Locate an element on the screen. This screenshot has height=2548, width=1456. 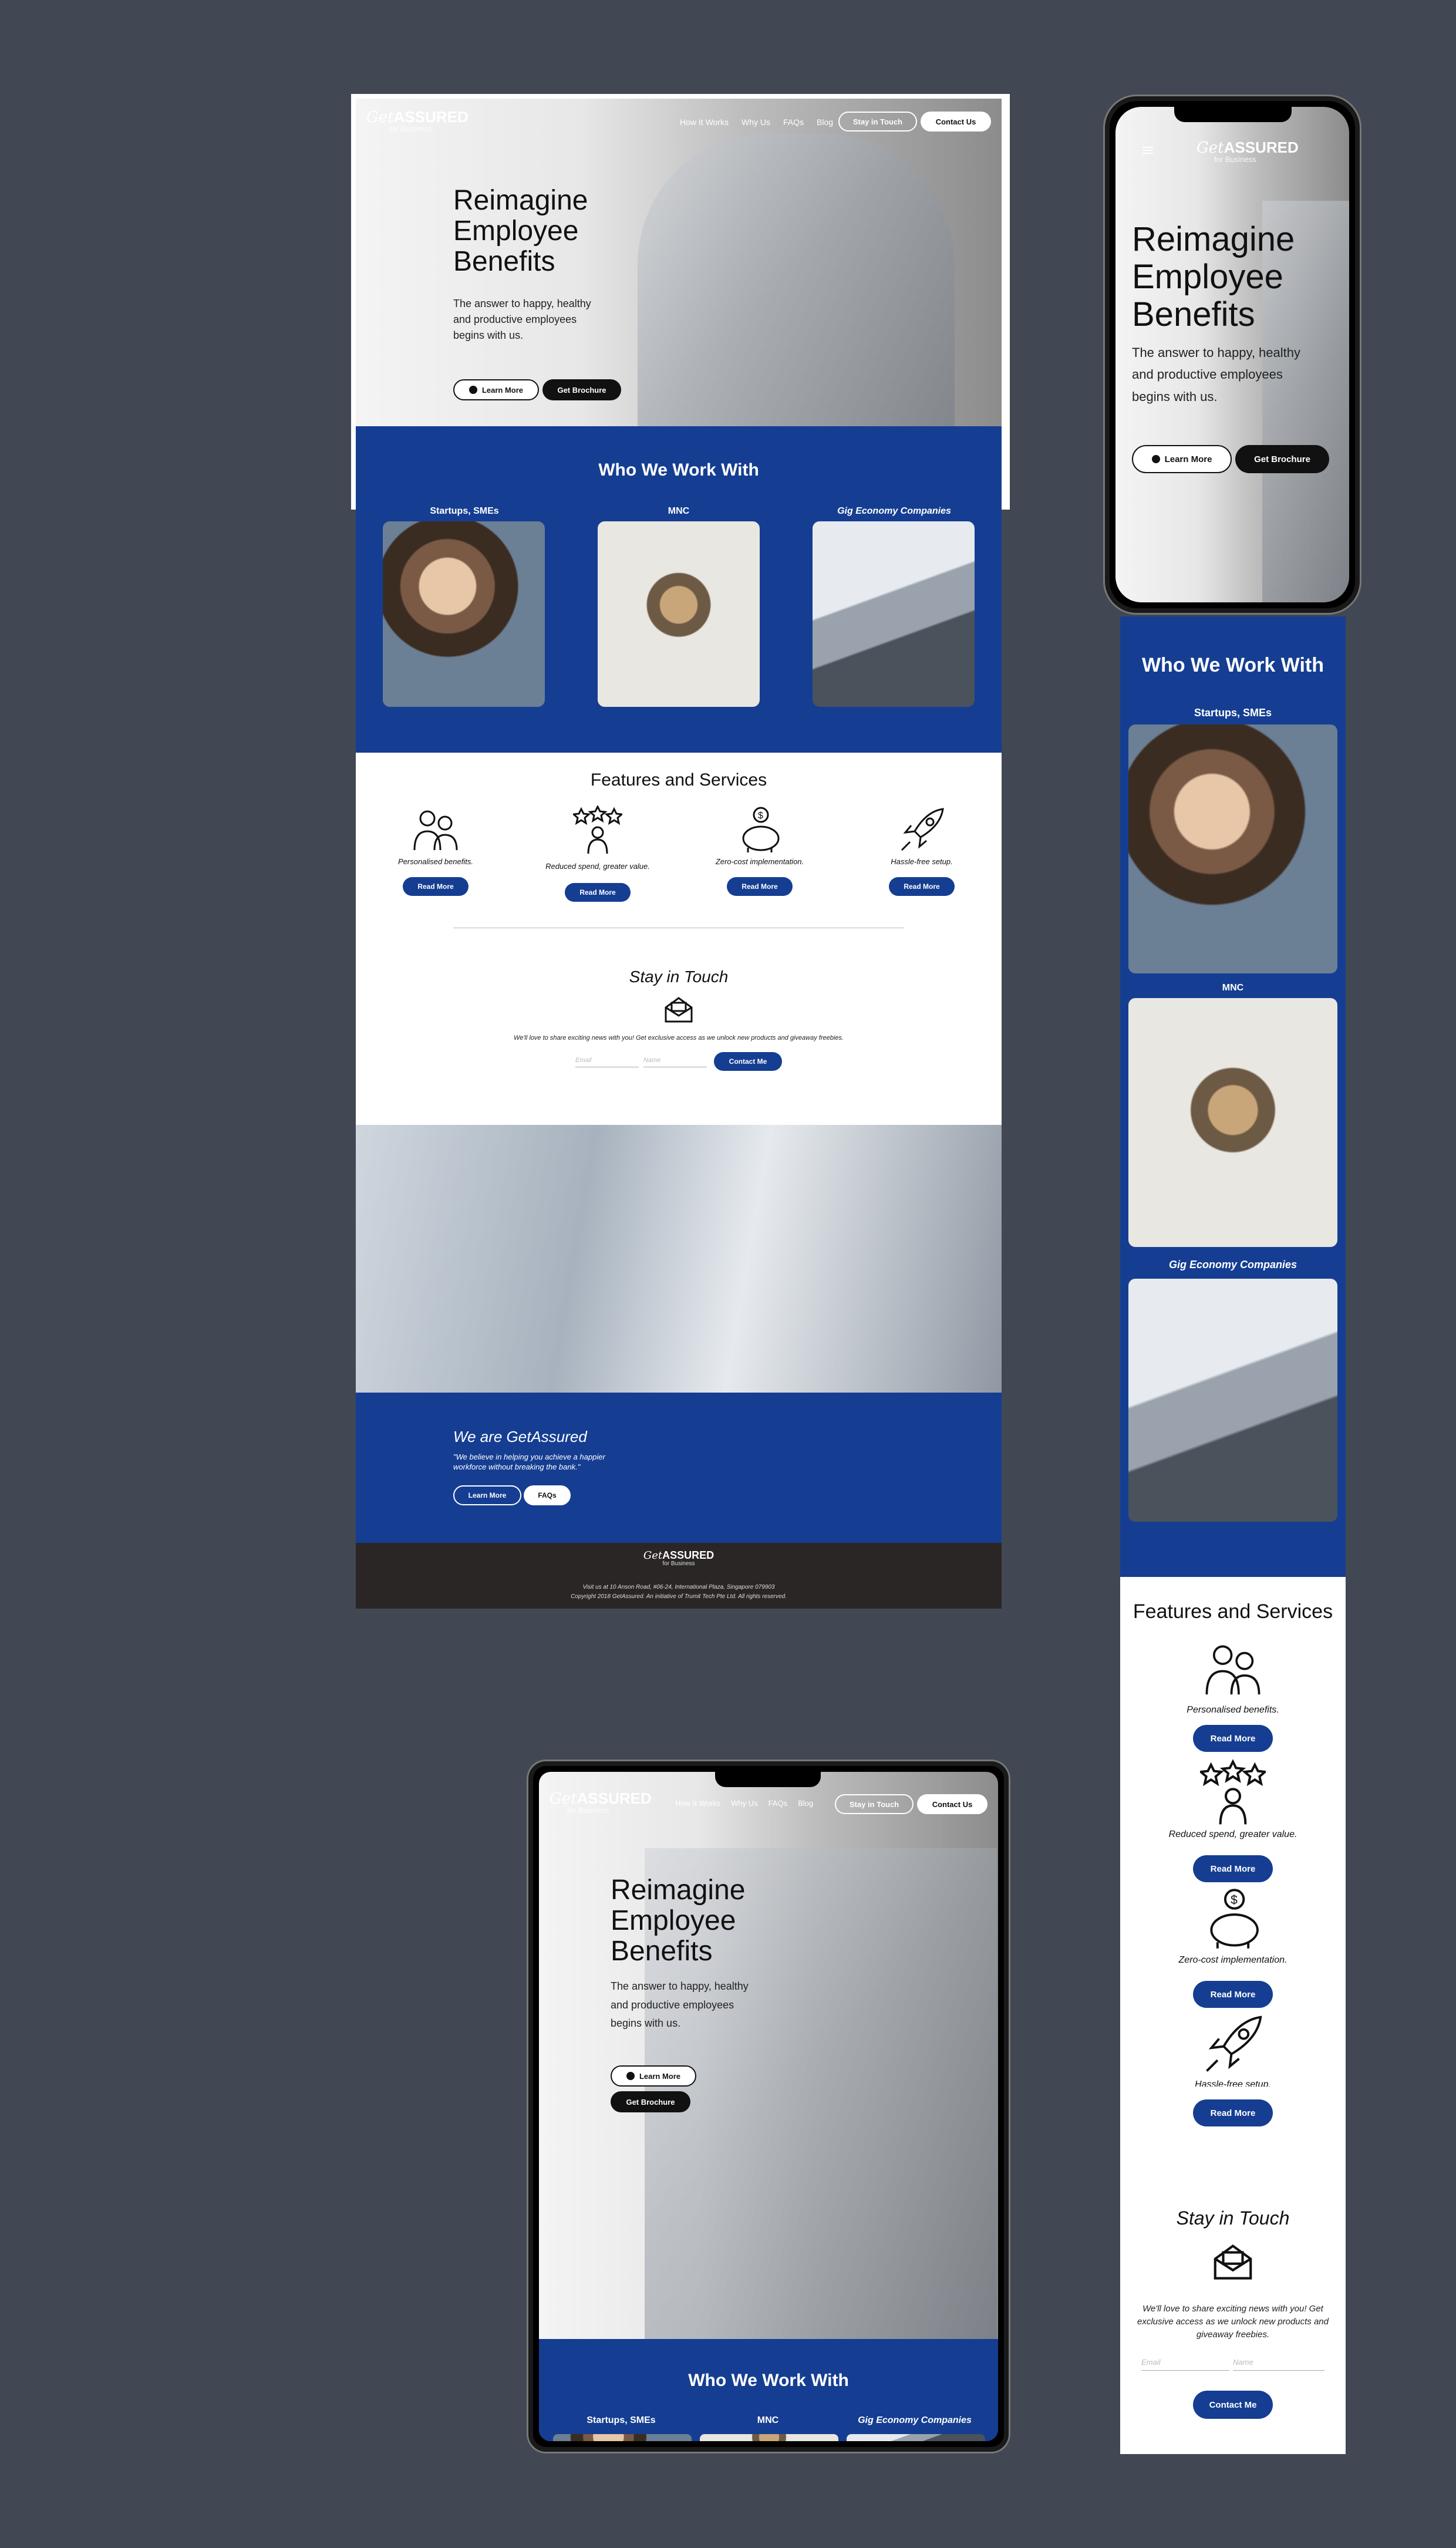
mobile-feature-caption-3: Zero-cost implementation. is located at coordinates (1233, 1960).